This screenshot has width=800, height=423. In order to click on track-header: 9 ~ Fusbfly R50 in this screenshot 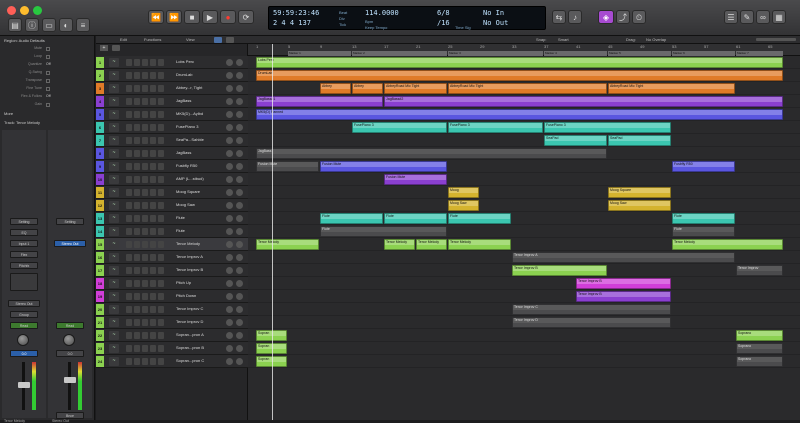, I will do `click(172, 166)`.